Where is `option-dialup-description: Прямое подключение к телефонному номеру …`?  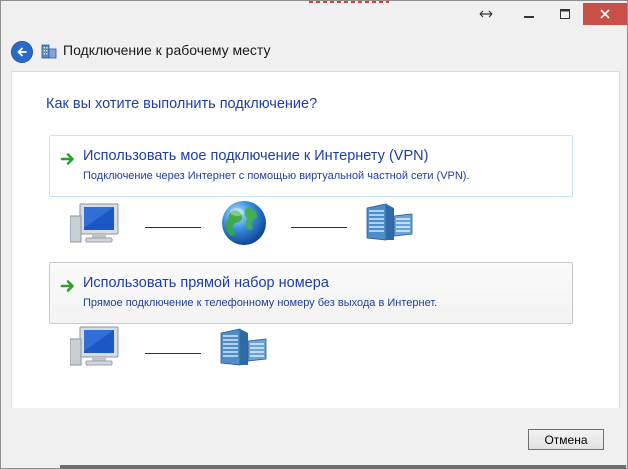
option-dialup-description: Прямое подключение к телефонному номеру … is located at coordinates (260, 303).